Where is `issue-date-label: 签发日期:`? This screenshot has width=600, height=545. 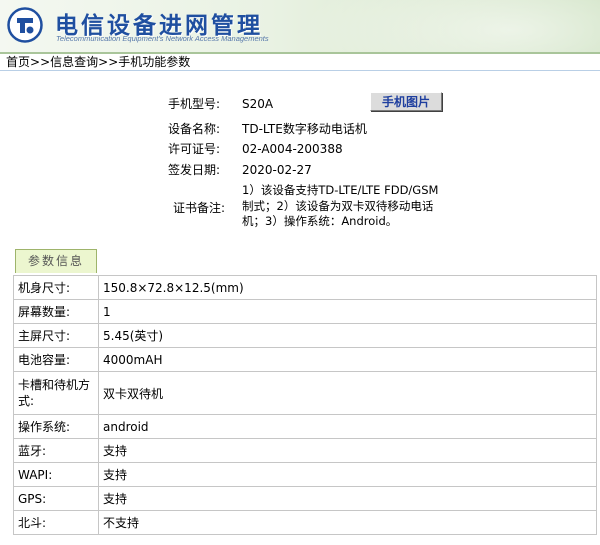
issue-date-label: 签发日期: is located at coordinates (194, 170).